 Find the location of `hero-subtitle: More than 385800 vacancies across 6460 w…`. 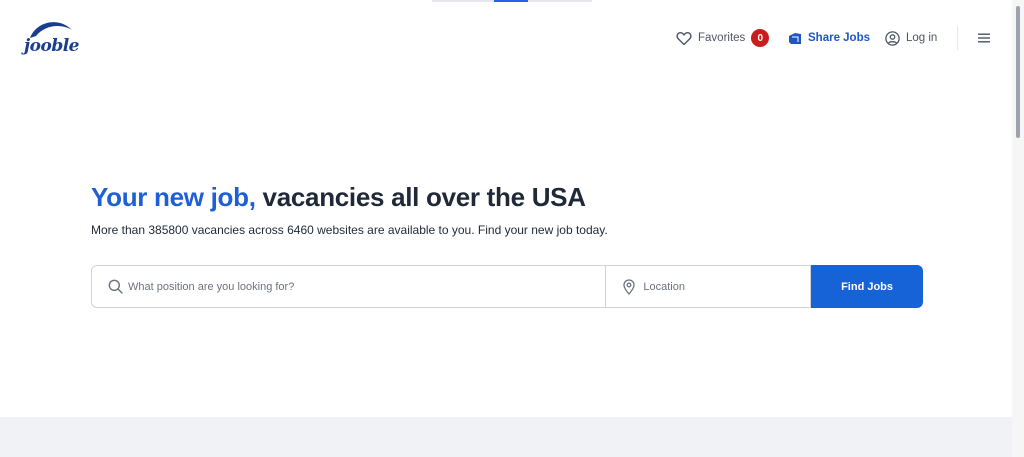

hero-subtitle: More than 385800 vacancies across 6460 w… is located at coordinates (349, 230).